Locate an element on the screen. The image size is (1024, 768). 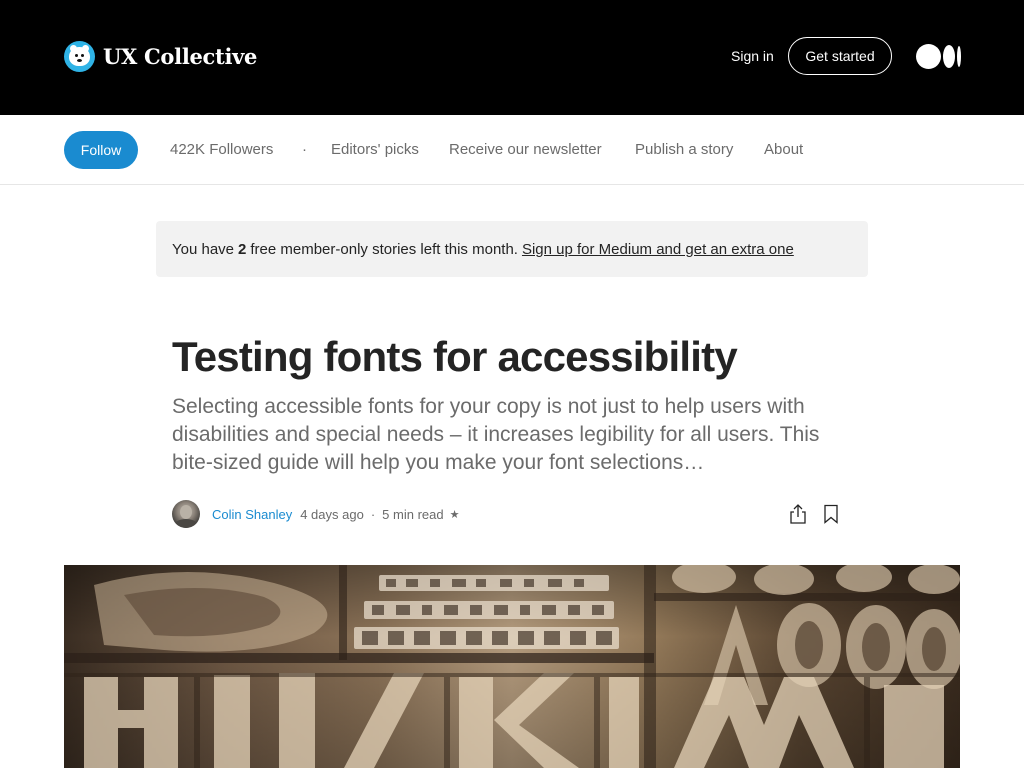
polar-bear-logo-icon is located at coordinates (79, 56).